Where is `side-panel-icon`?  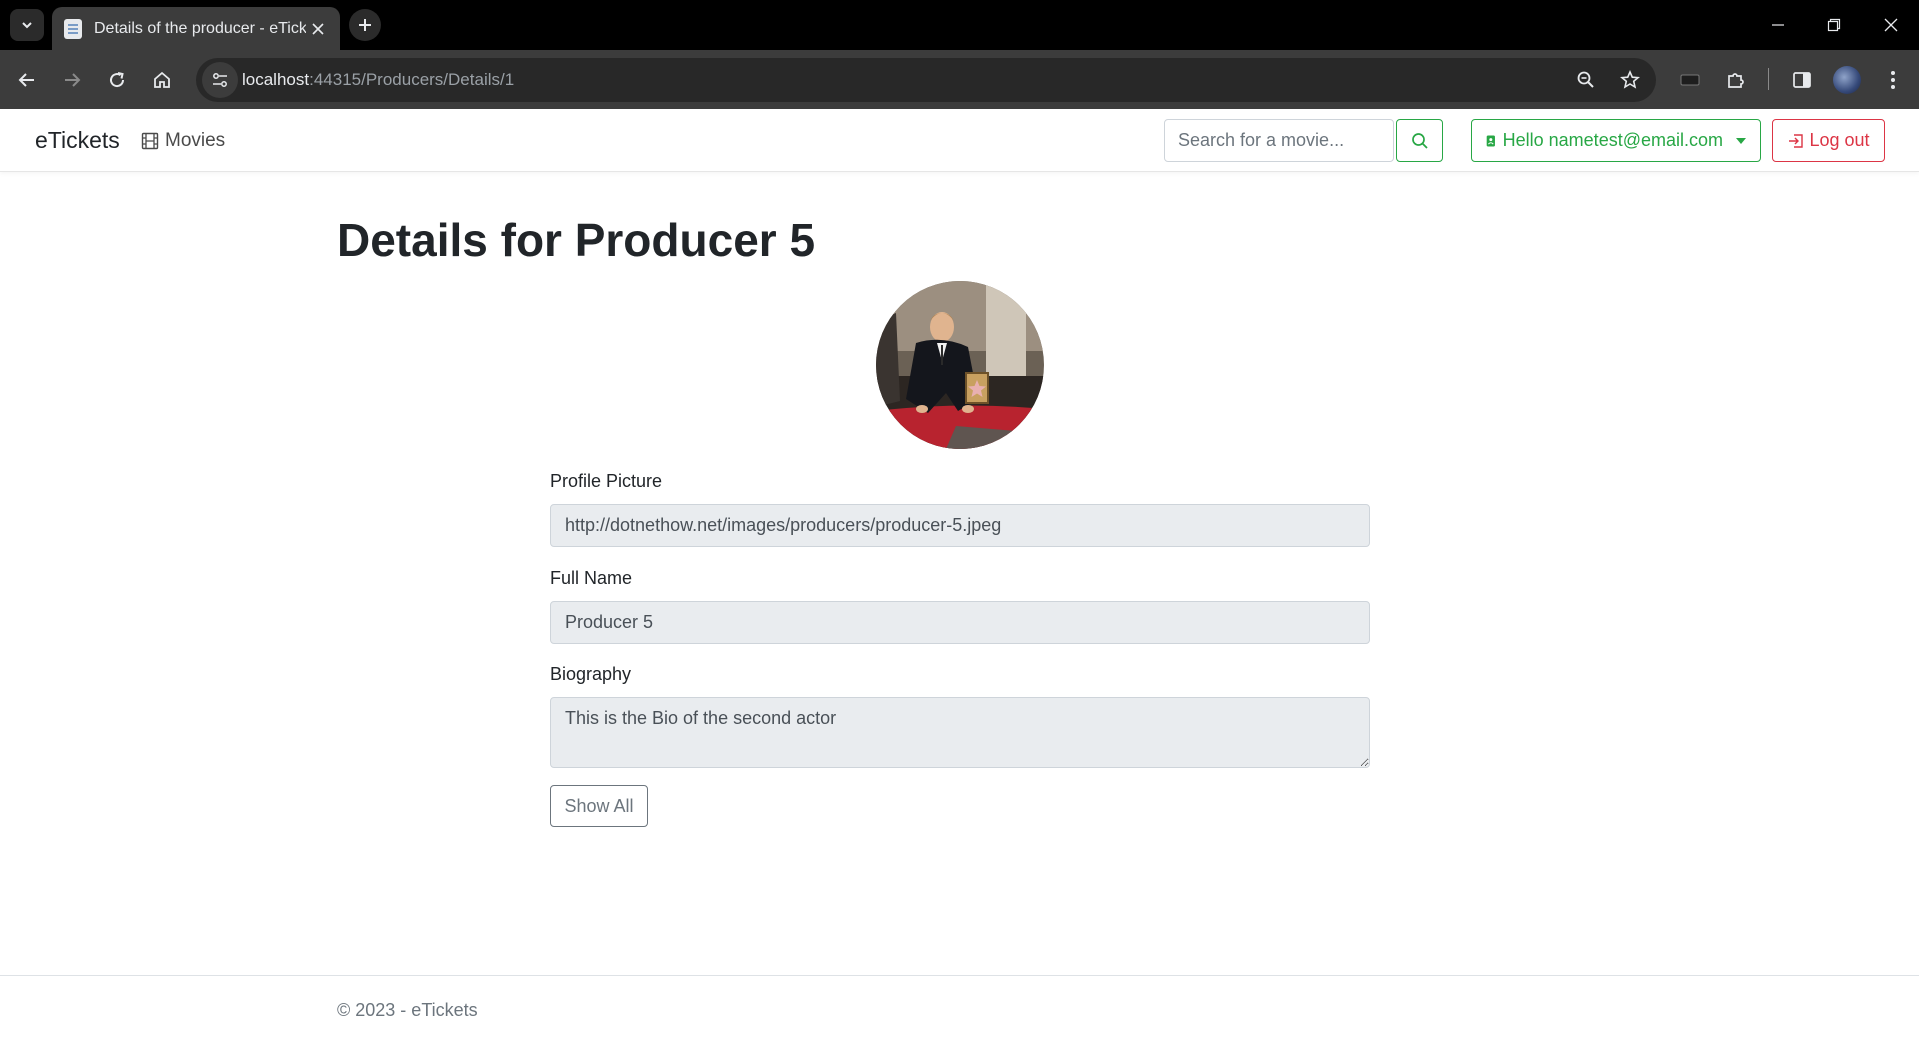
side-panel-icon is located at coordinates (1802, 80).